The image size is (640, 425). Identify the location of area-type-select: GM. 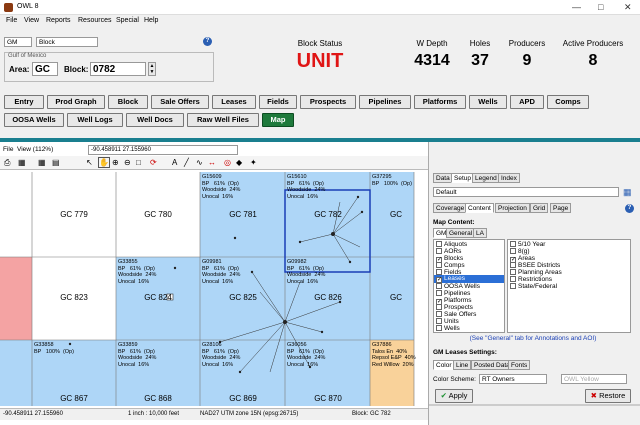
(18, 42).